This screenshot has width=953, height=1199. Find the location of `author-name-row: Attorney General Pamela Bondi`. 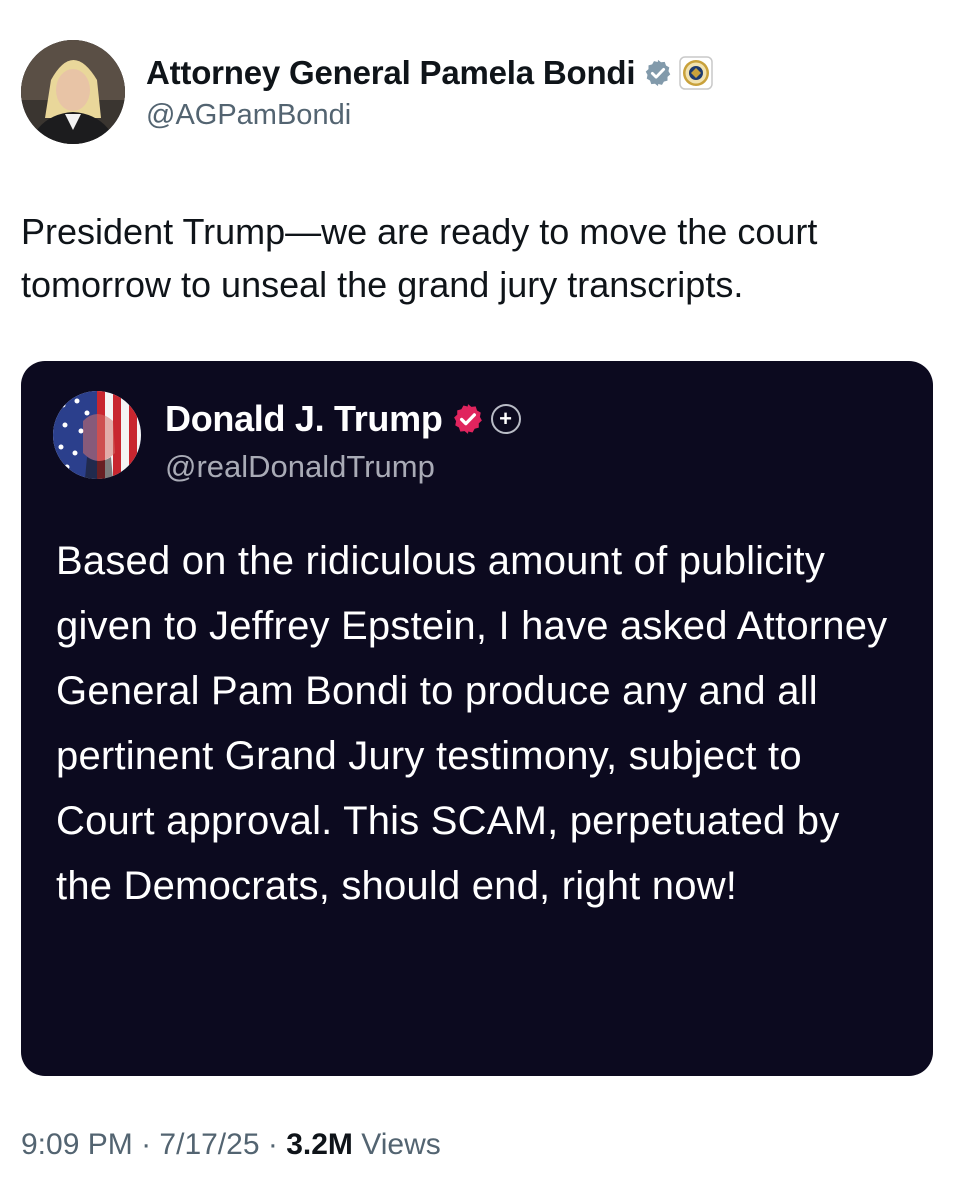

author-name-row: Attorney General Pamela Bondi is located at coordinates (430, 73).